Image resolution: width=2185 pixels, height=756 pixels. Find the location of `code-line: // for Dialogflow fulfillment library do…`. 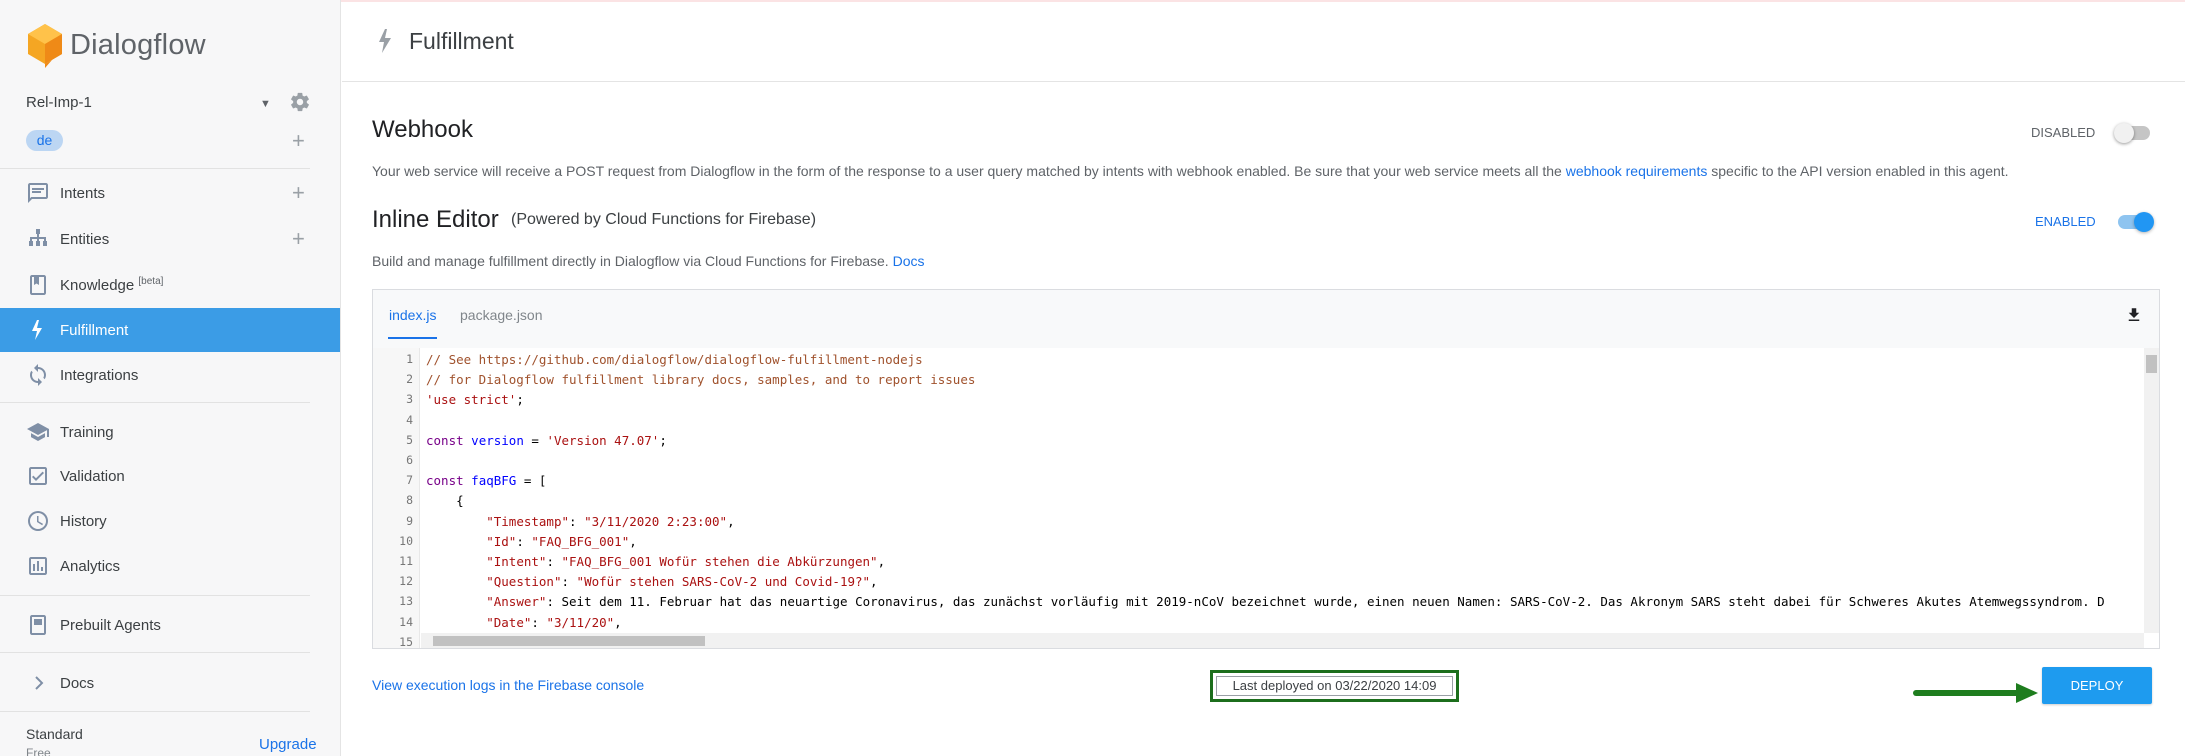

code-line: // for Dialogflow fulfillment library do… is located at coordinates (700, 379).